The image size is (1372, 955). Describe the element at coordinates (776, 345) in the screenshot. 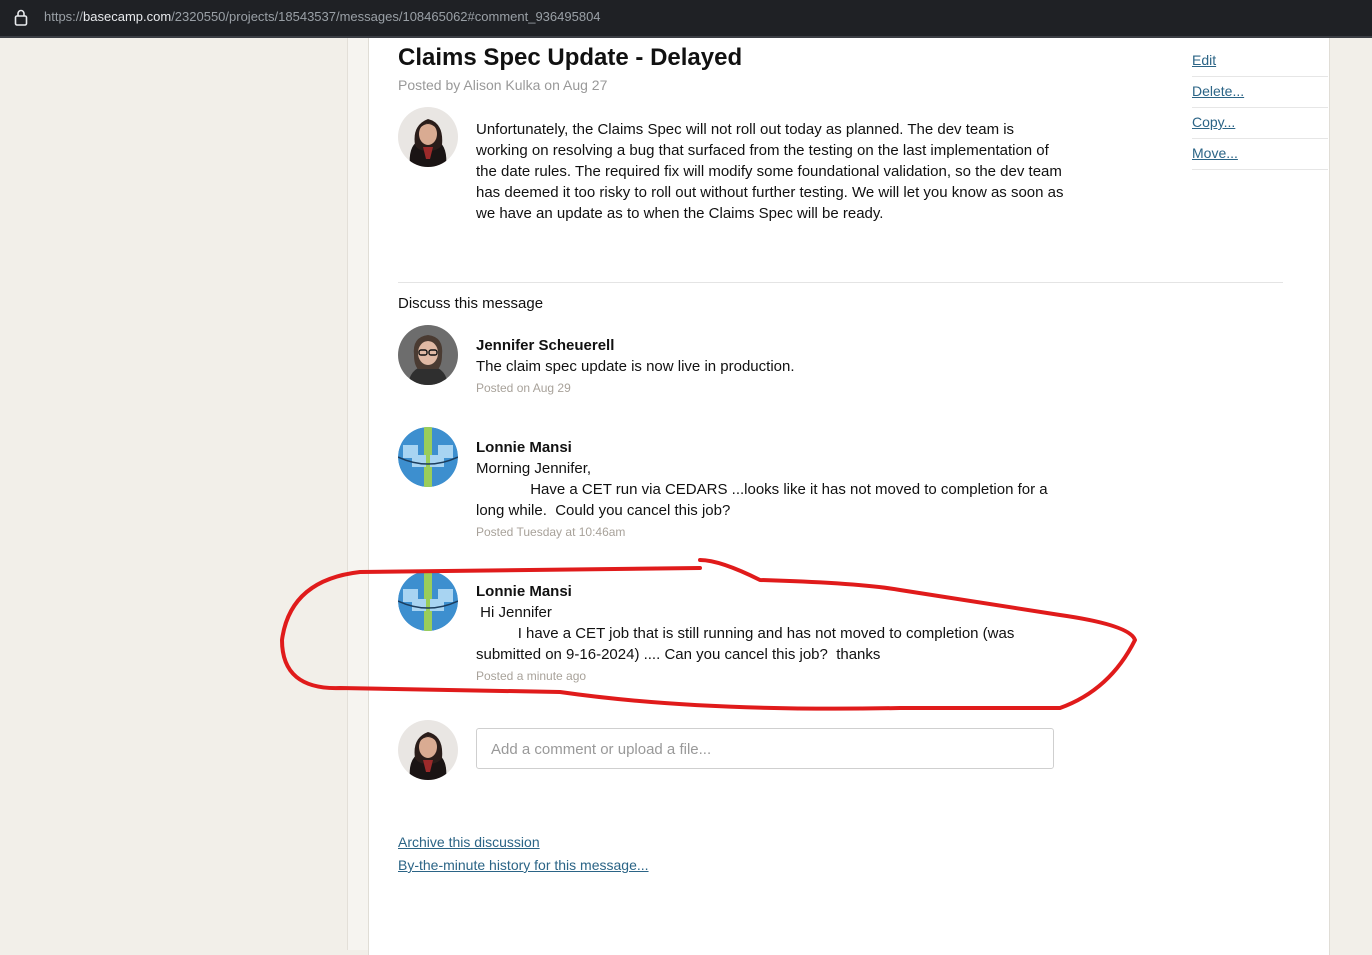

I see `comment-author: Jennifer Scheuerell` at that location.